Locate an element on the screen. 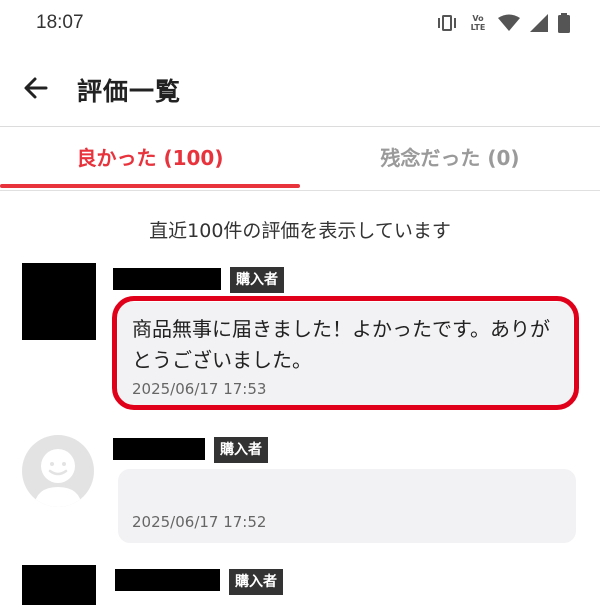 Image resolution: width=600 pixels, height=605 pixels. default-user-avatar-icon is located at coordinates (58, 471).